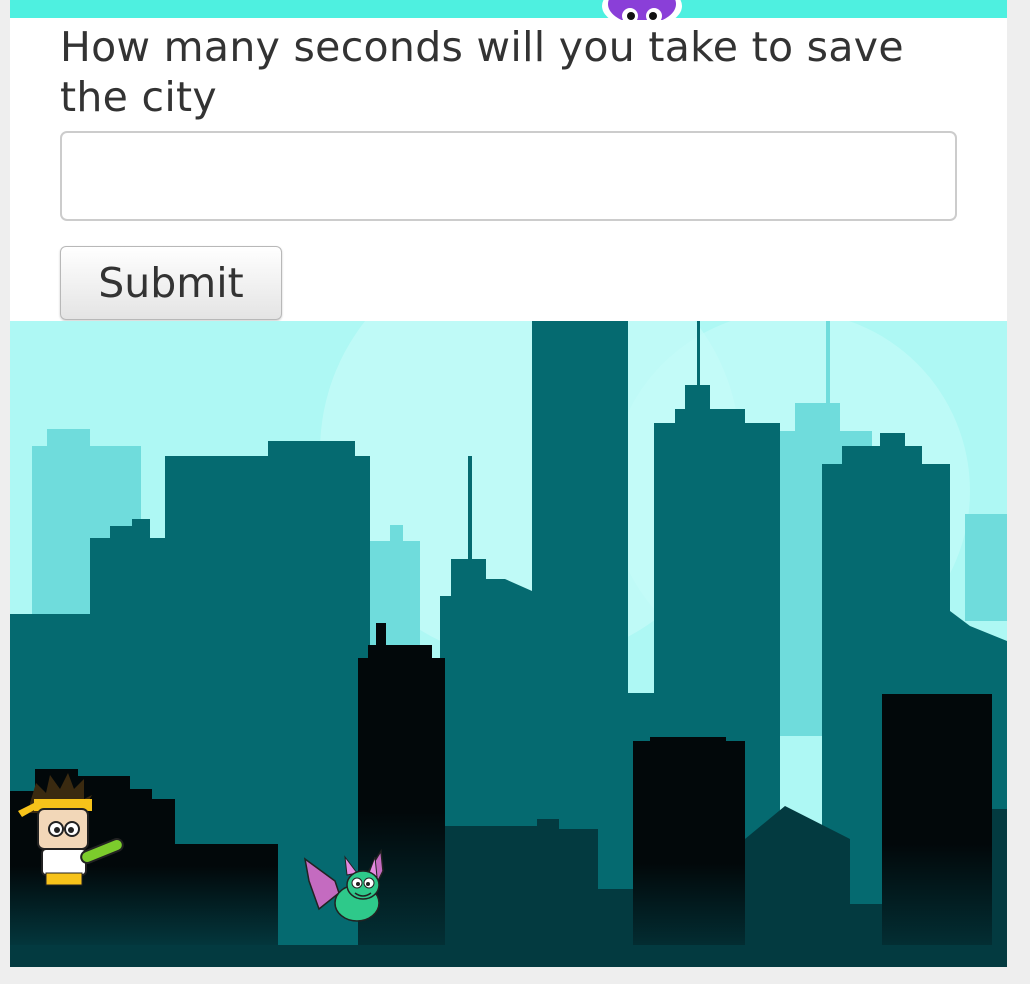 This screenshot has width=1030, height=984. Describe the element at coordinates (508, 176) in the screenshot. I see `answer-input` at that location.